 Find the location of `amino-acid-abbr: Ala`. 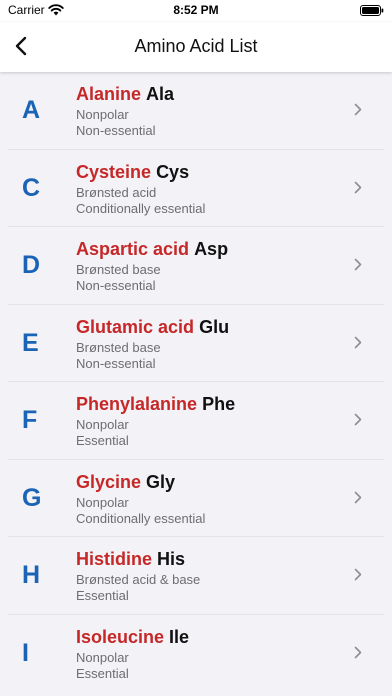

amino-acid-abbr: Ala is located at coordinates (160, 94).